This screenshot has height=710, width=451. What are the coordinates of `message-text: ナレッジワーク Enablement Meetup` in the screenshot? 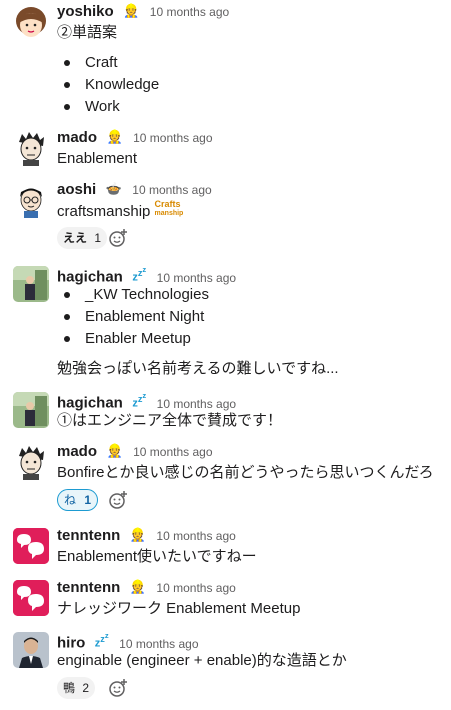 It's located at (179, 608).